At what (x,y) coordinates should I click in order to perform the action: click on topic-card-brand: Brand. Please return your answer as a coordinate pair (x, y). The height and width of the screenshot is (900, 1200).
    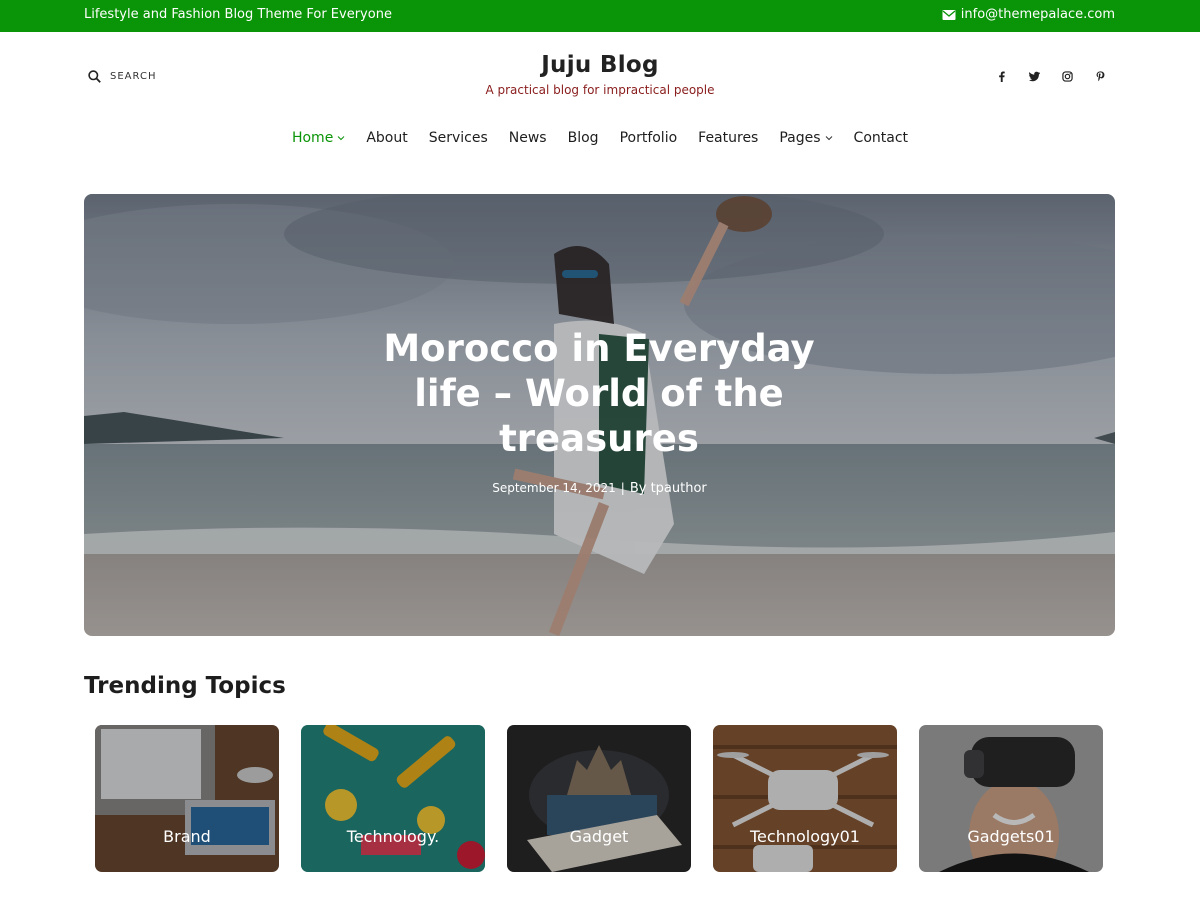
    Looking at the image, I should click on (187, 798).